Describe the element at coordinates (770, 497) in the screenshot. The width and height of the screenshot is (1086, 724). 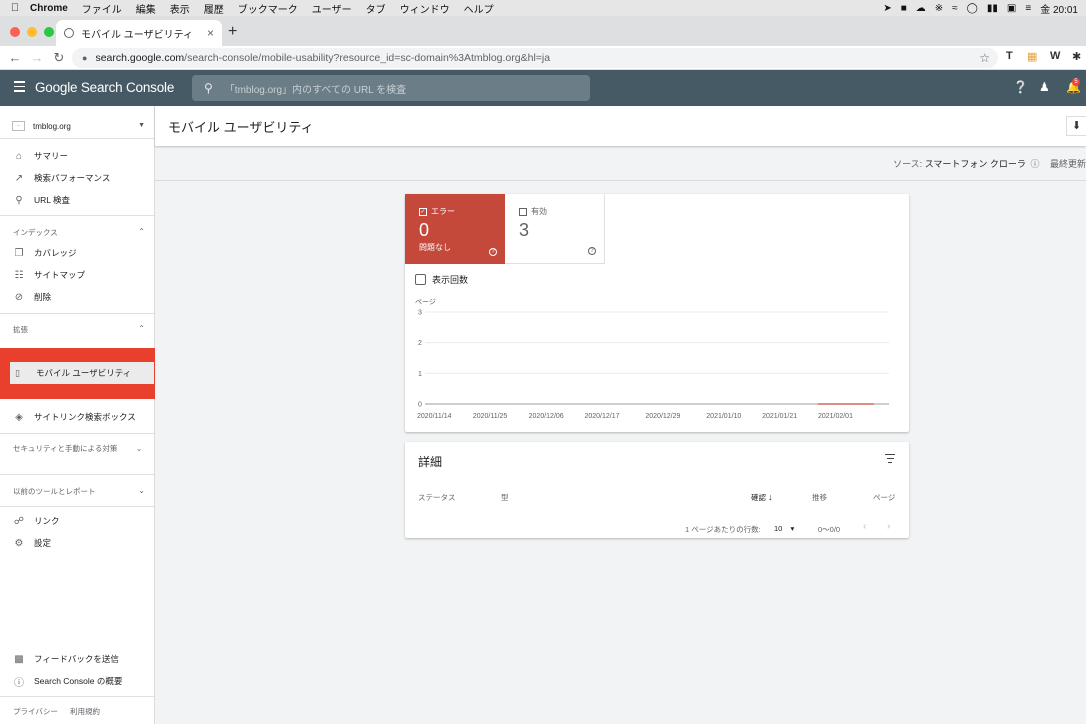
I see `sort-arrow-icon: ↓` at that location.